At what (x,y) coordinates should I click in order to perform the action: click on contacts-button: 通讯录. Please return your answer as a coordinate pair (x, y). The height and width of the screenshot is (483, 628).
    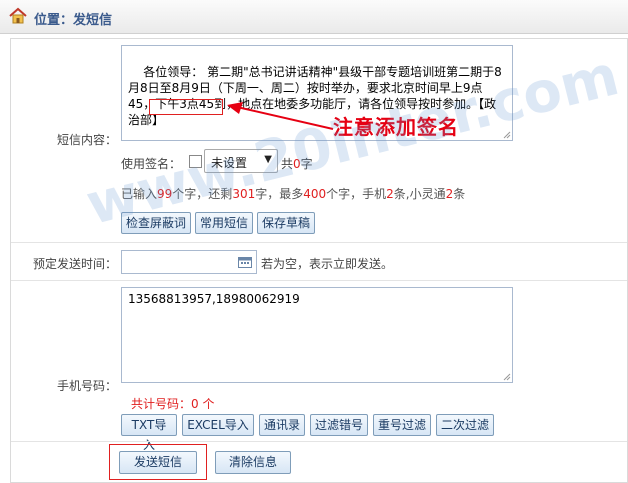
    Looking at the image, I should click on (282, 425).